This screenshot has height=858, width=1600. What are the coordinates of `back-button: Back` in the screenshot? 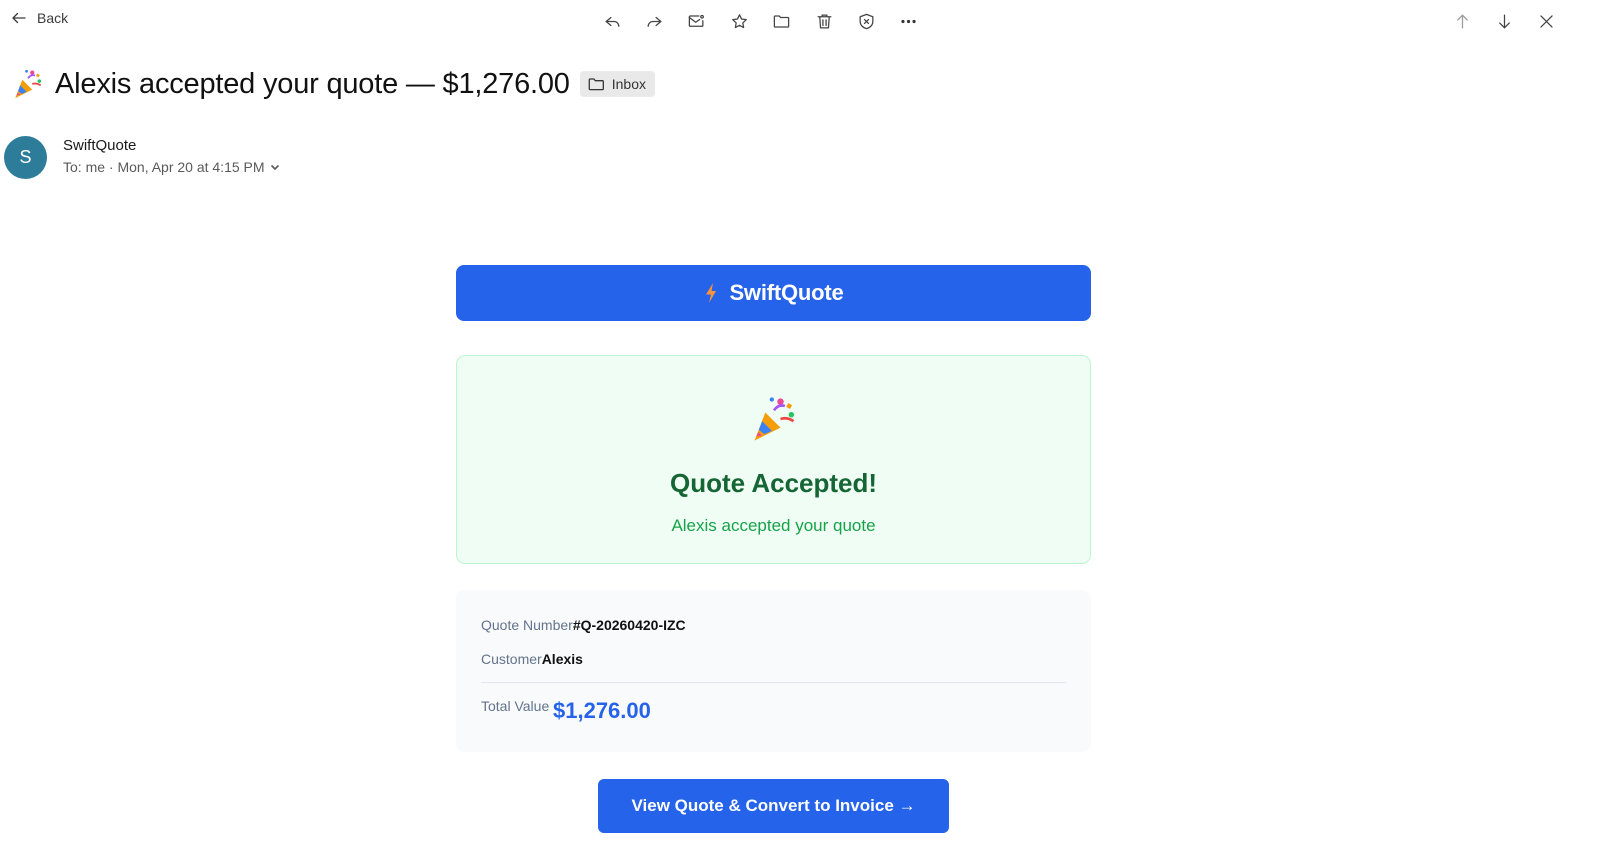 It's located at (39, 18).